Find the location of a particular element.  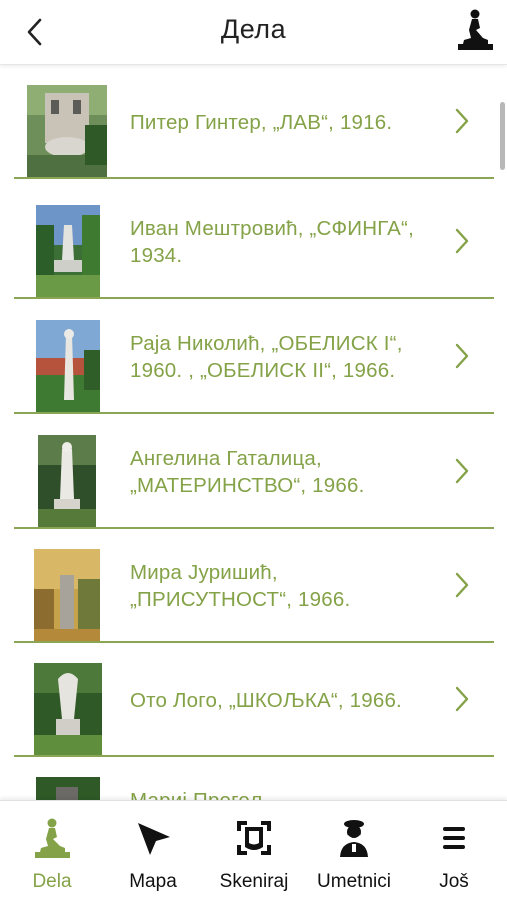

item-title: Питер Гинтер, „ЛАВ“, 1916. is located at coordinates (261, 122).